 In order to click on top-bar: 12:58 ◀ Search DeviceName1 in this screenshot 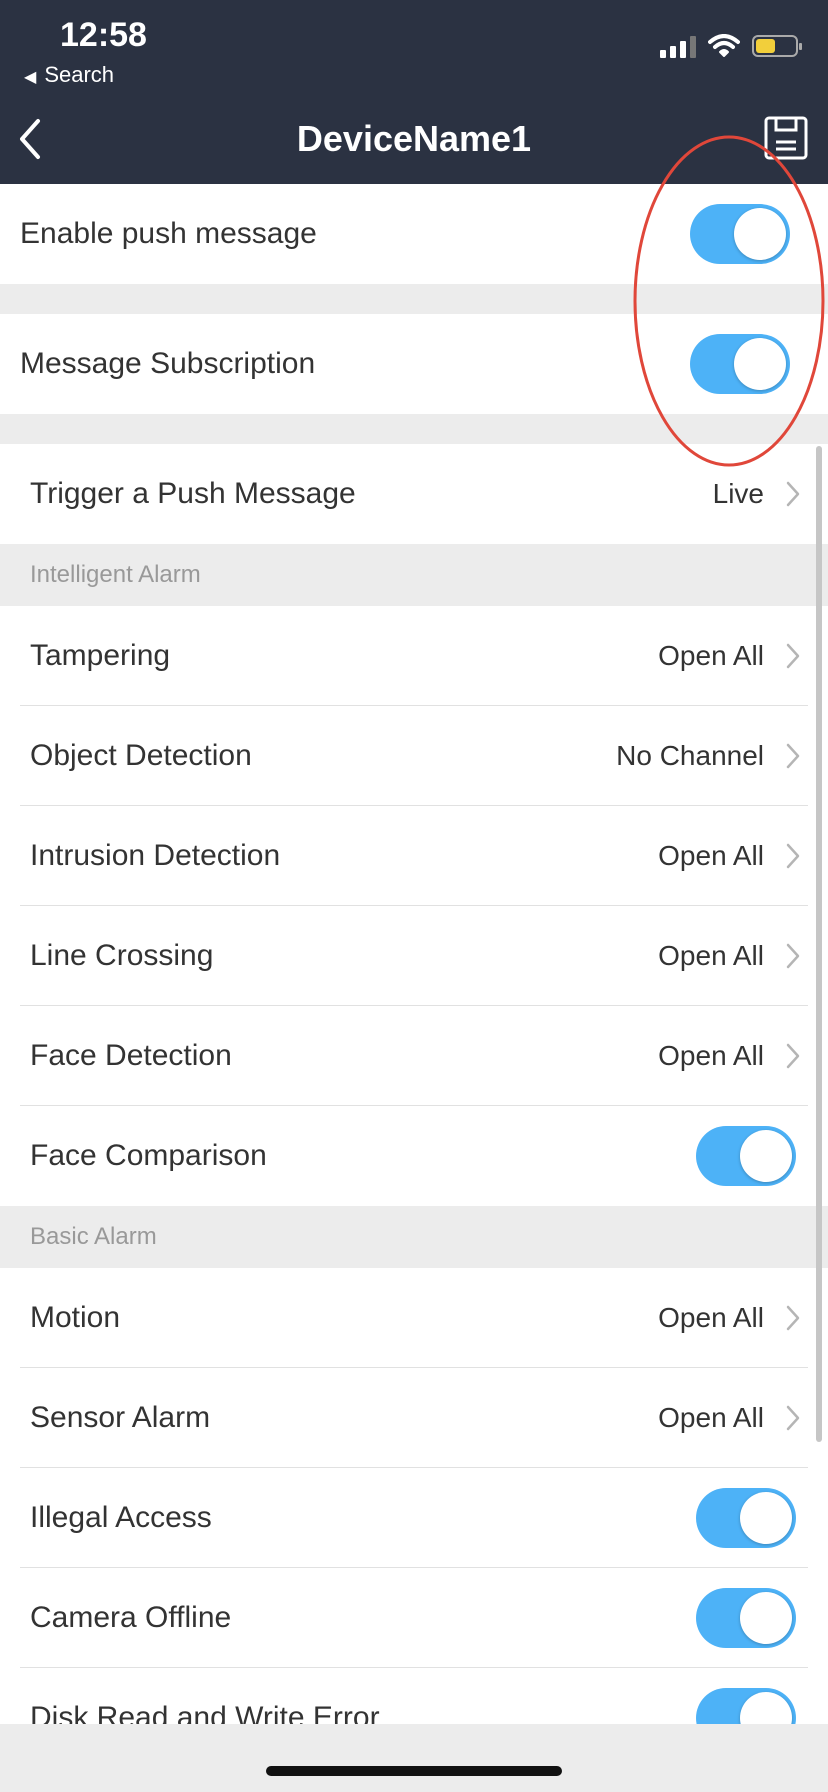, I will do `click(414, 92)`.